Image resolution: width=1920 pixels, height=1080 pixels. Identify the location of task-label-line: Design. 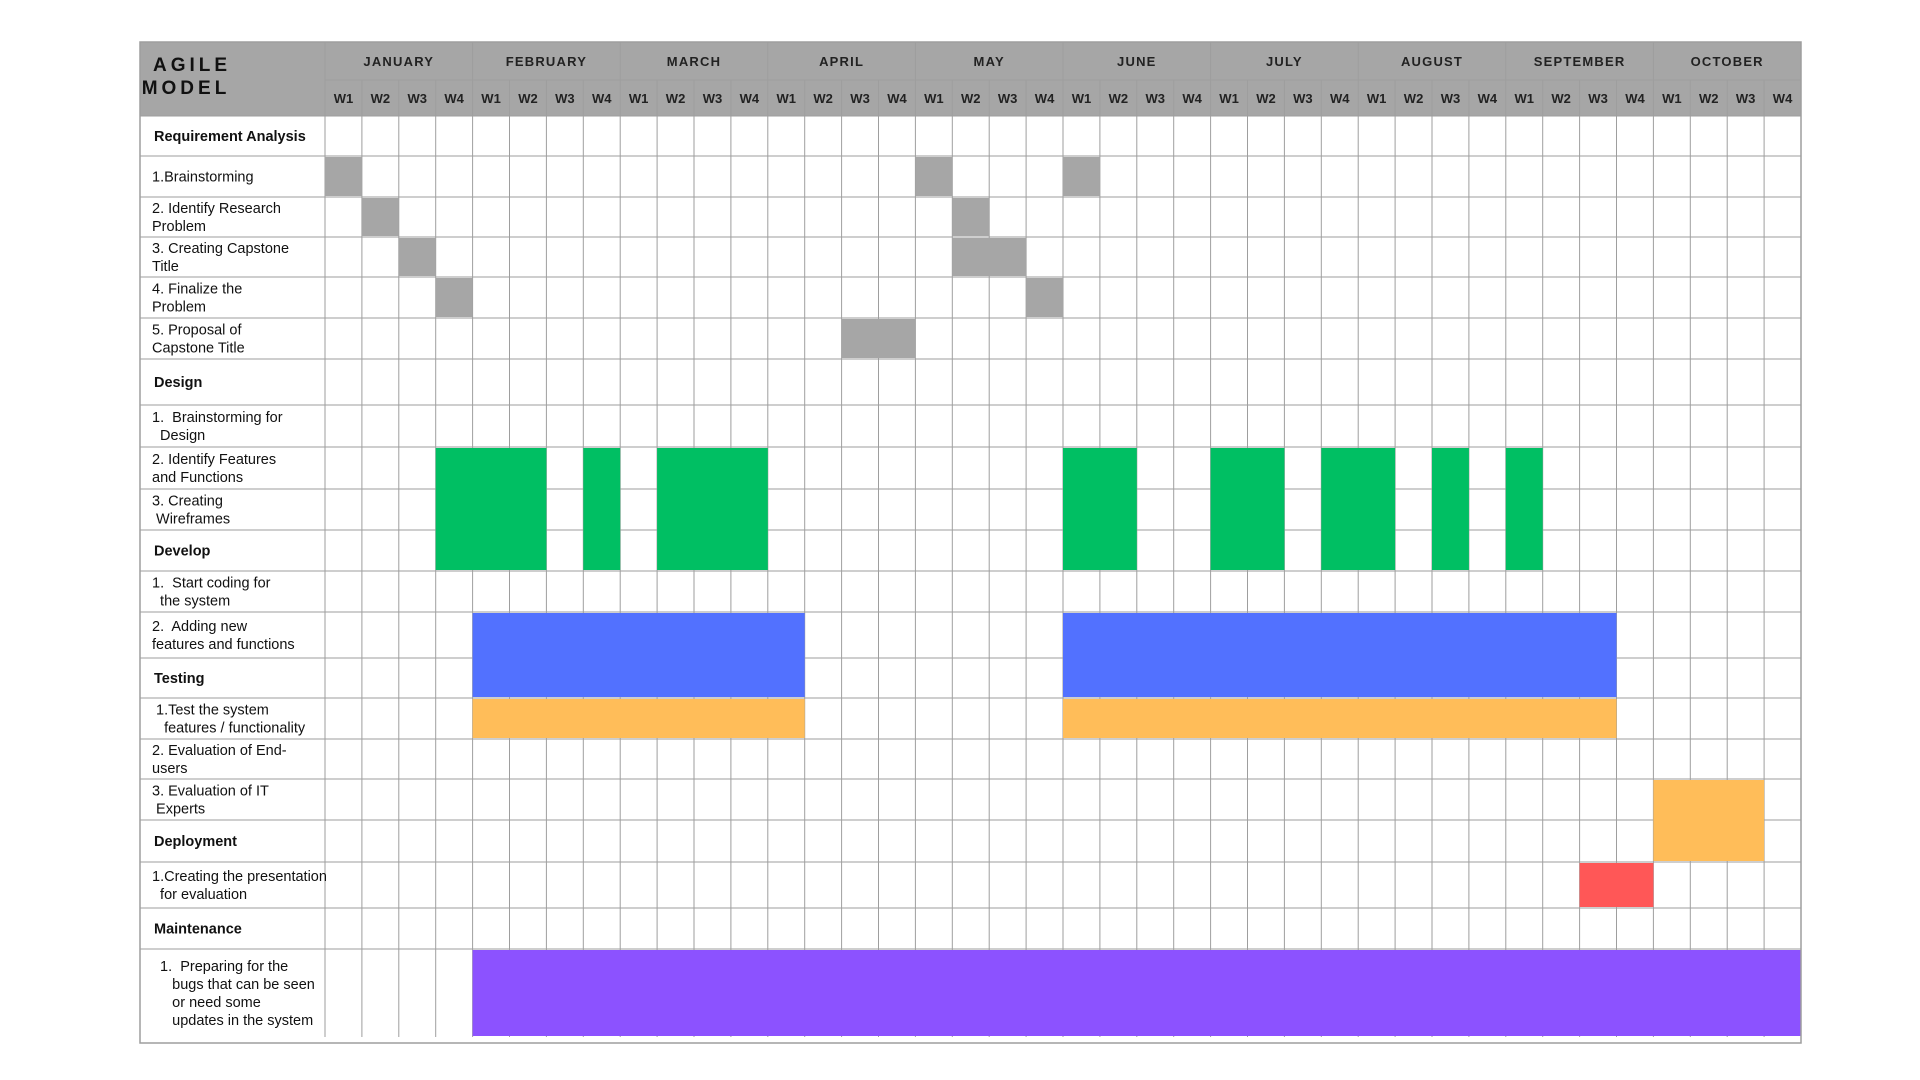
(178, 436).